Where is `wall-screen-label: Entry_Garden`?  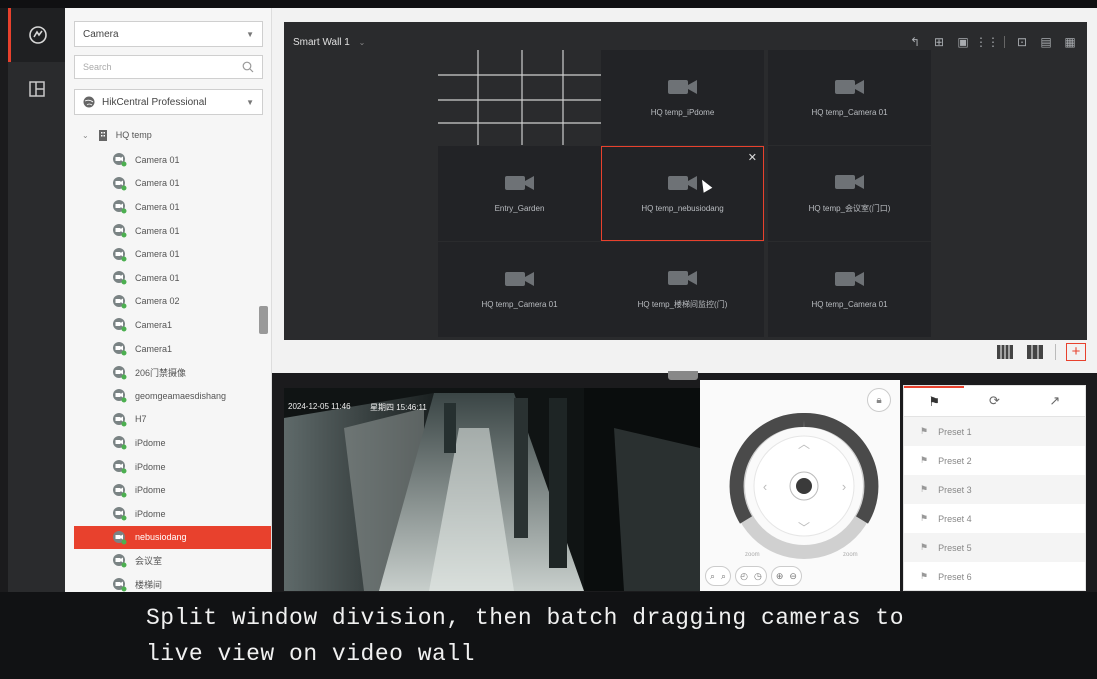 wall-screen-label: Entry_Garden is located at coordinates (519, 208).